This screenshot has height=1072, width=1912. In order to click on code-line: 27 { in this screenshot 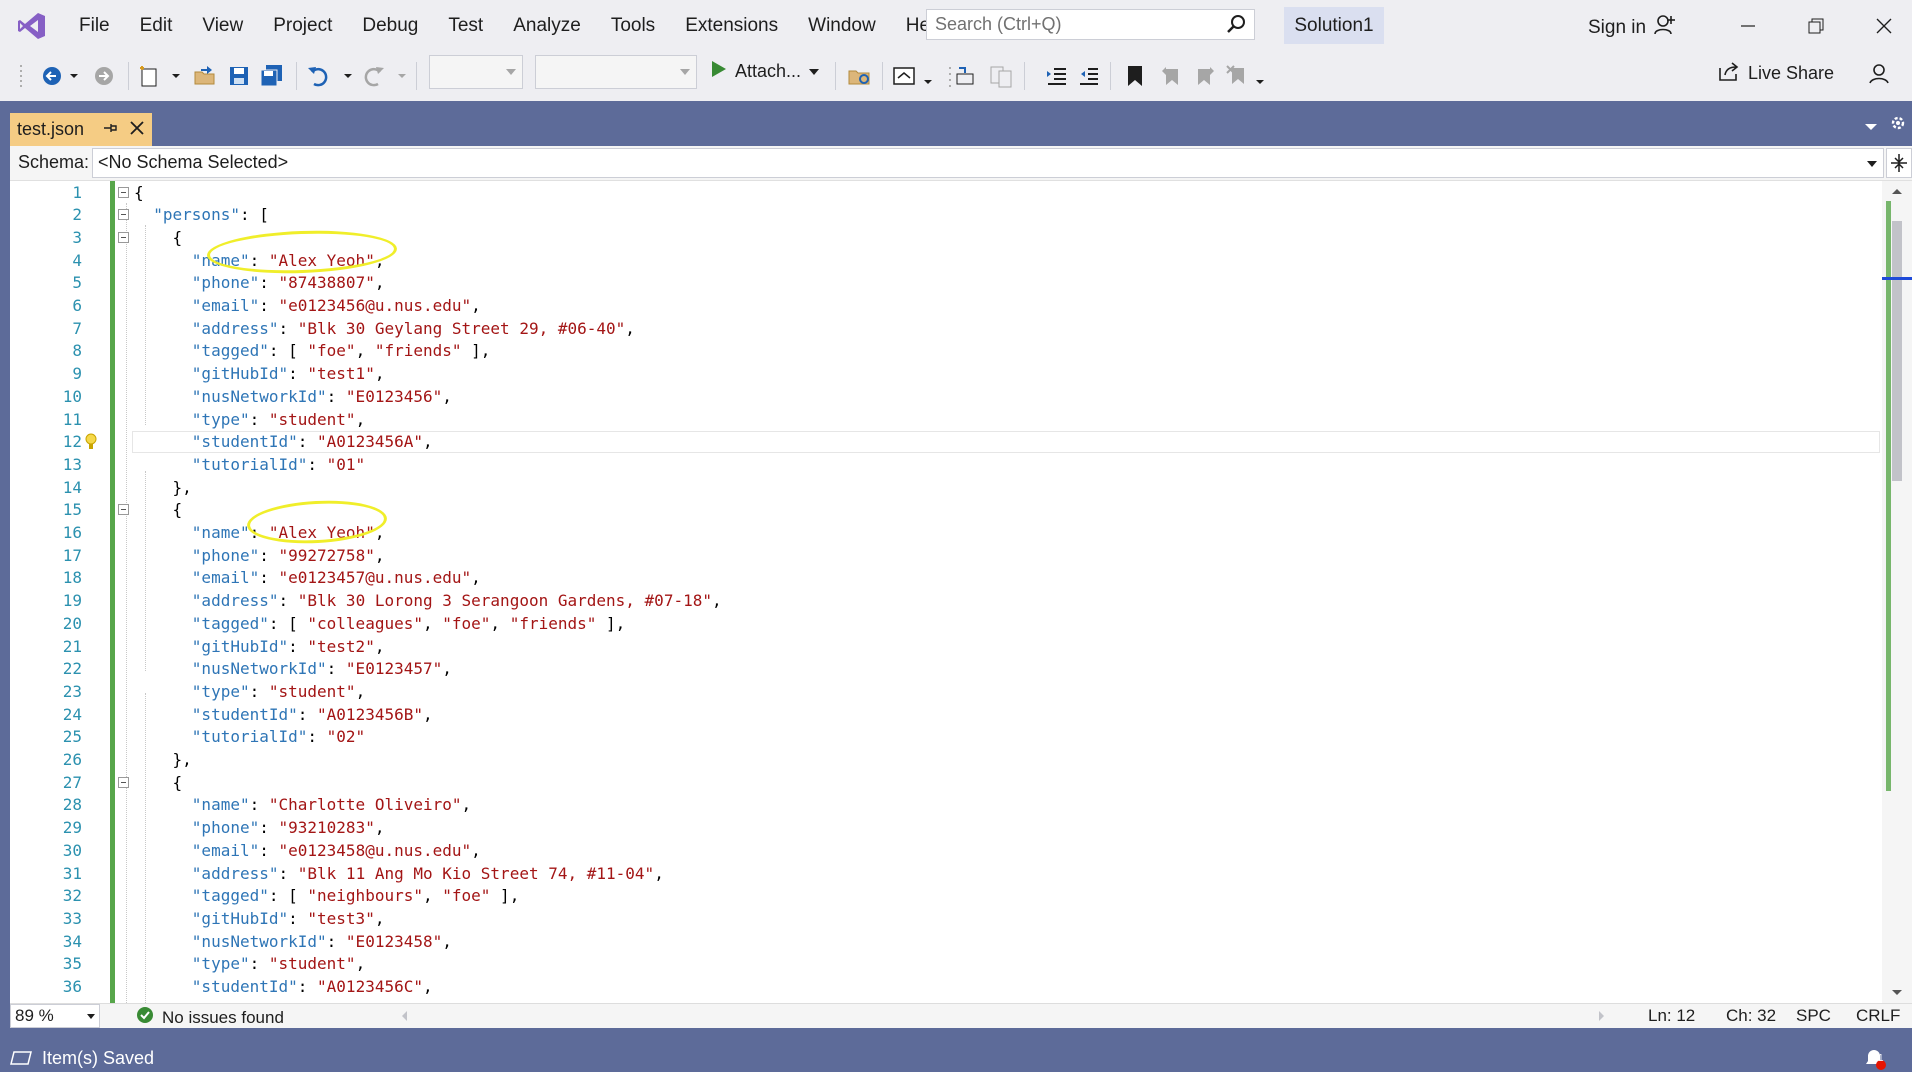, I will do `click(946, 783)`.